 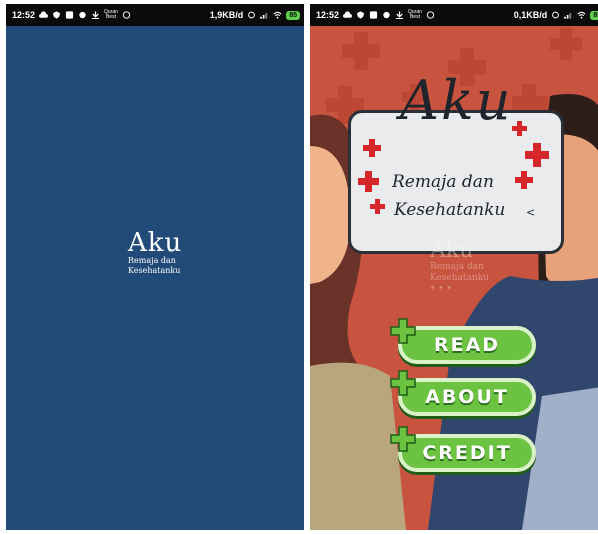 I want to click on splash-logo: Aku Remaja dan Kesehatanku, so click(x=155, y=253).